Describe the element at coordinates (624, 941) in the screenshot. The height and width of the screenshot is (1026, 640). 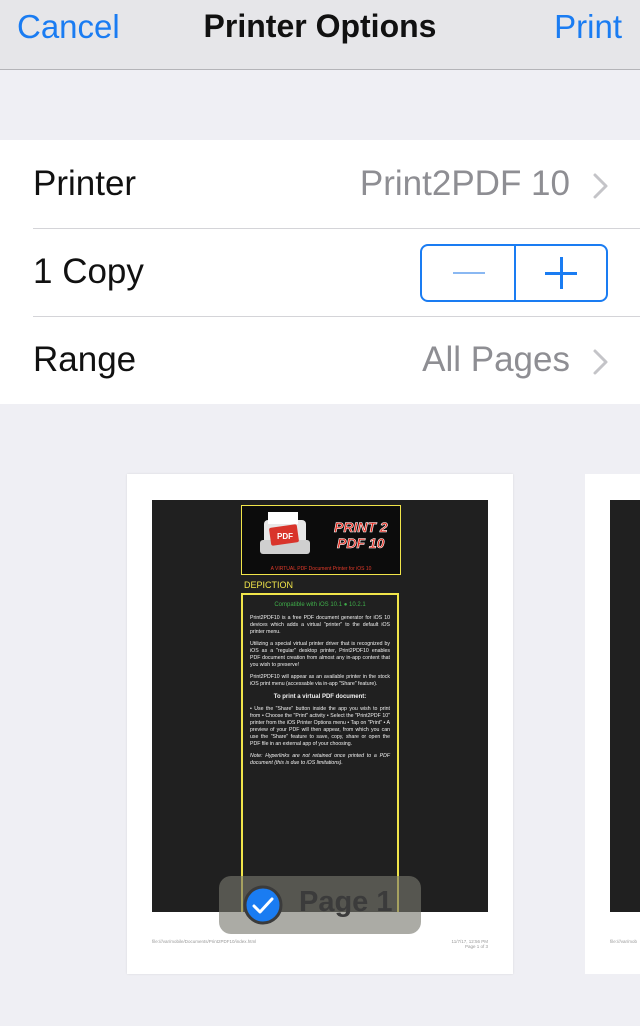
I see `page-footer-path: file:///var/mob` at that location.